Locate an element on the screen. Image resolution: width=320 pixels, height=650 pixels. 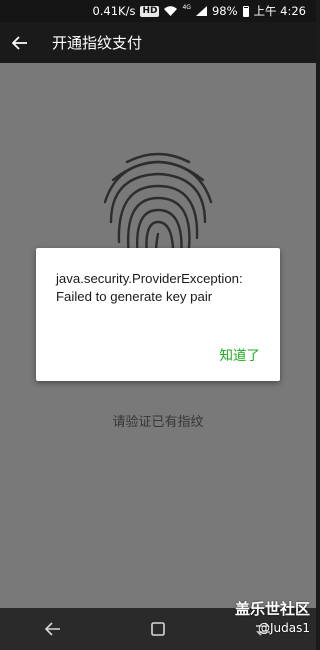
app-bar: 开通指纹支付 is located at coordinates (158, 42).